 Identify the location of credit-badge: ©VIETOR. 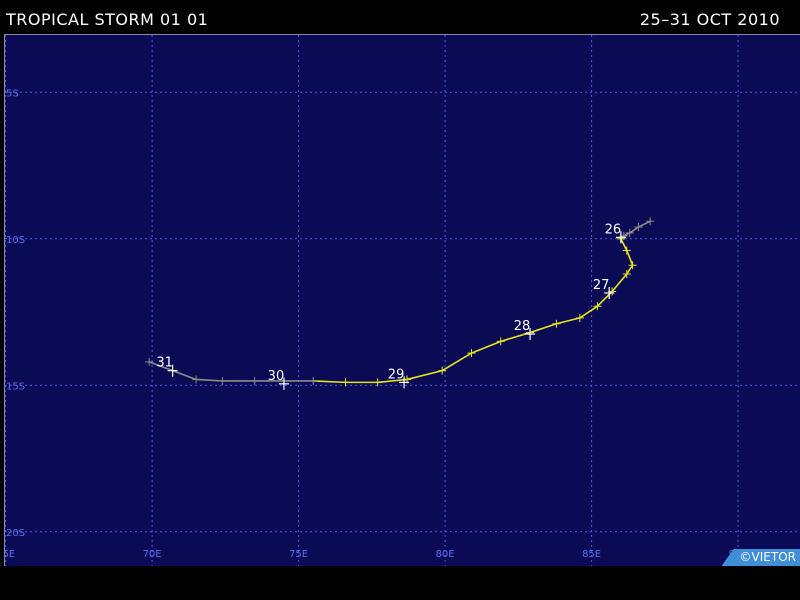
(760, 557).